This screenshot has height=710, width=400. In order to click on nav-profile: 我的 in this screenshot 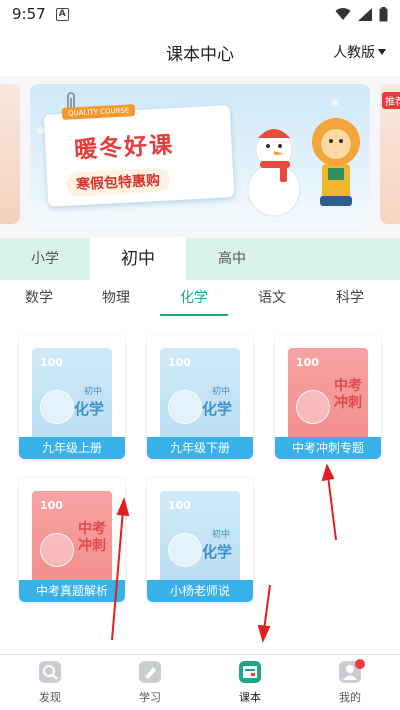, I will do `click(350, 682)`.